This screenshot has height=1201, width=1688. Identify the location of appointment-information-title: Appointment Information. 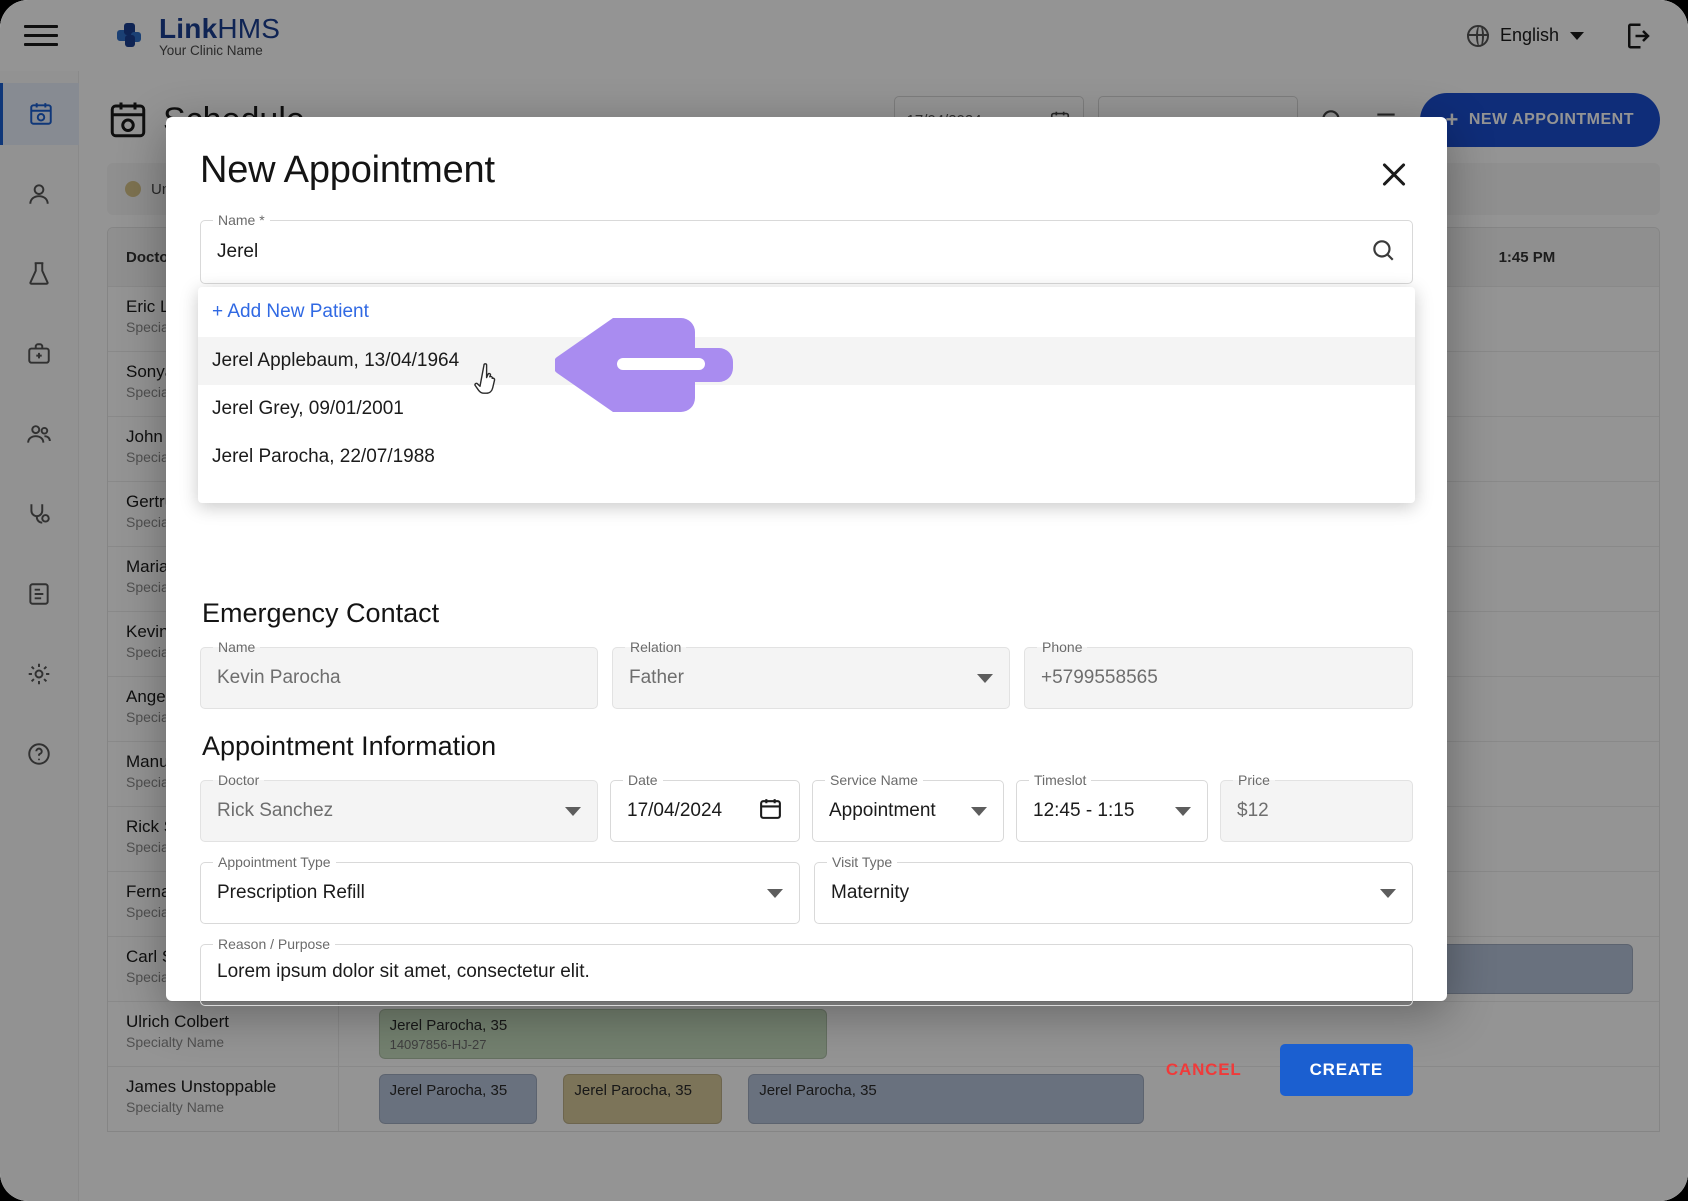
(349, 746).